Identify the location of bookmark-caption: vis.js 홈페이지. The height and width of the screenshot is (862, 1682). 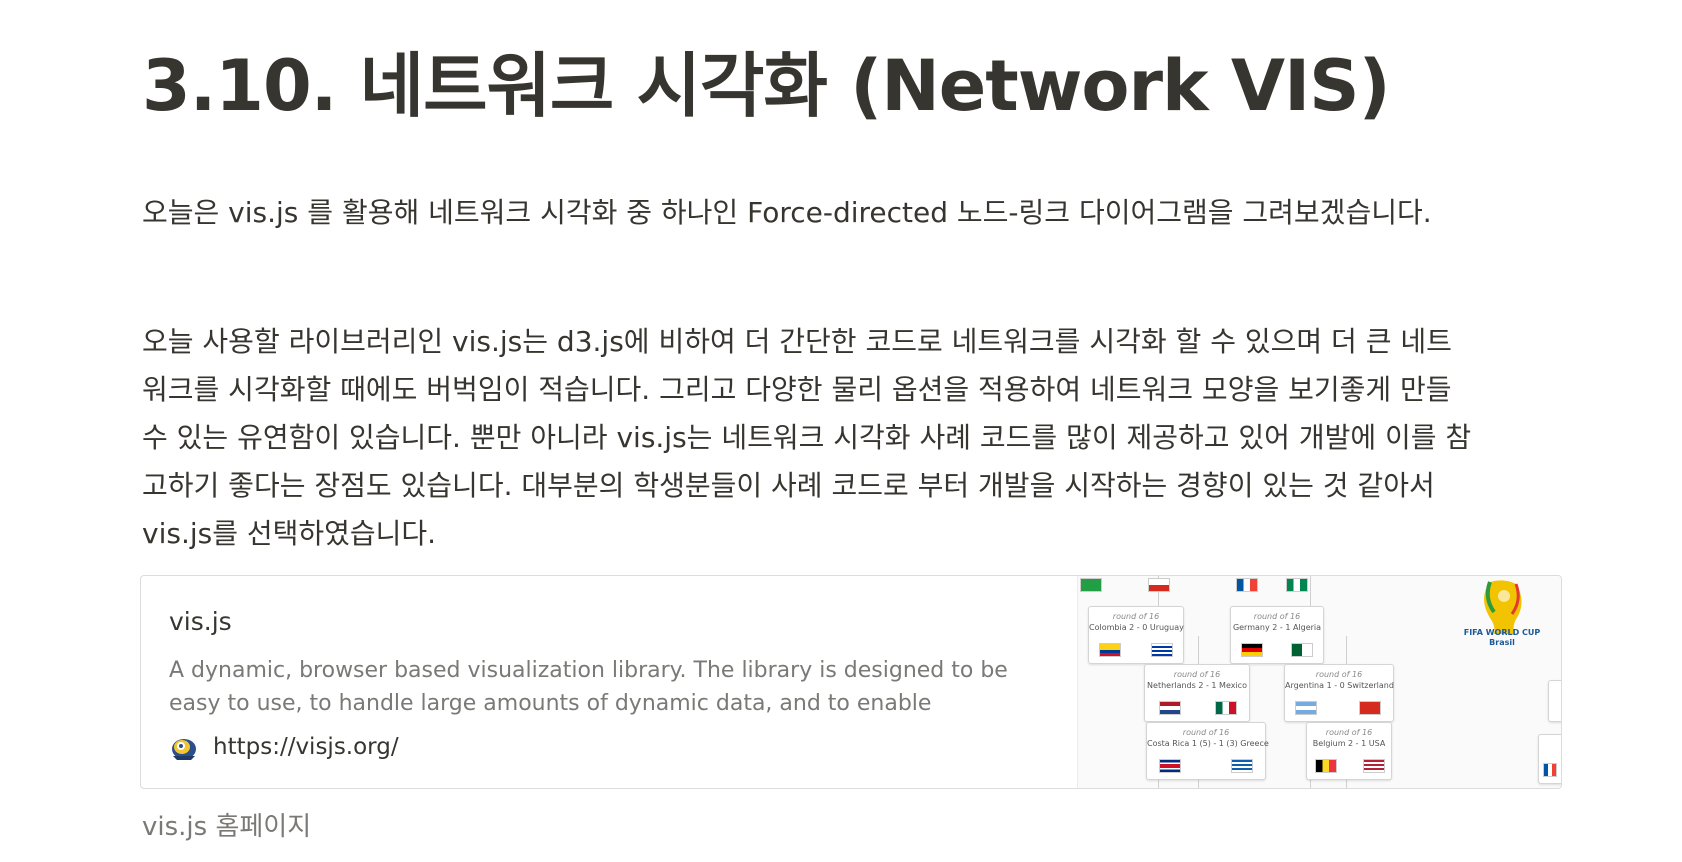
(227, 827).